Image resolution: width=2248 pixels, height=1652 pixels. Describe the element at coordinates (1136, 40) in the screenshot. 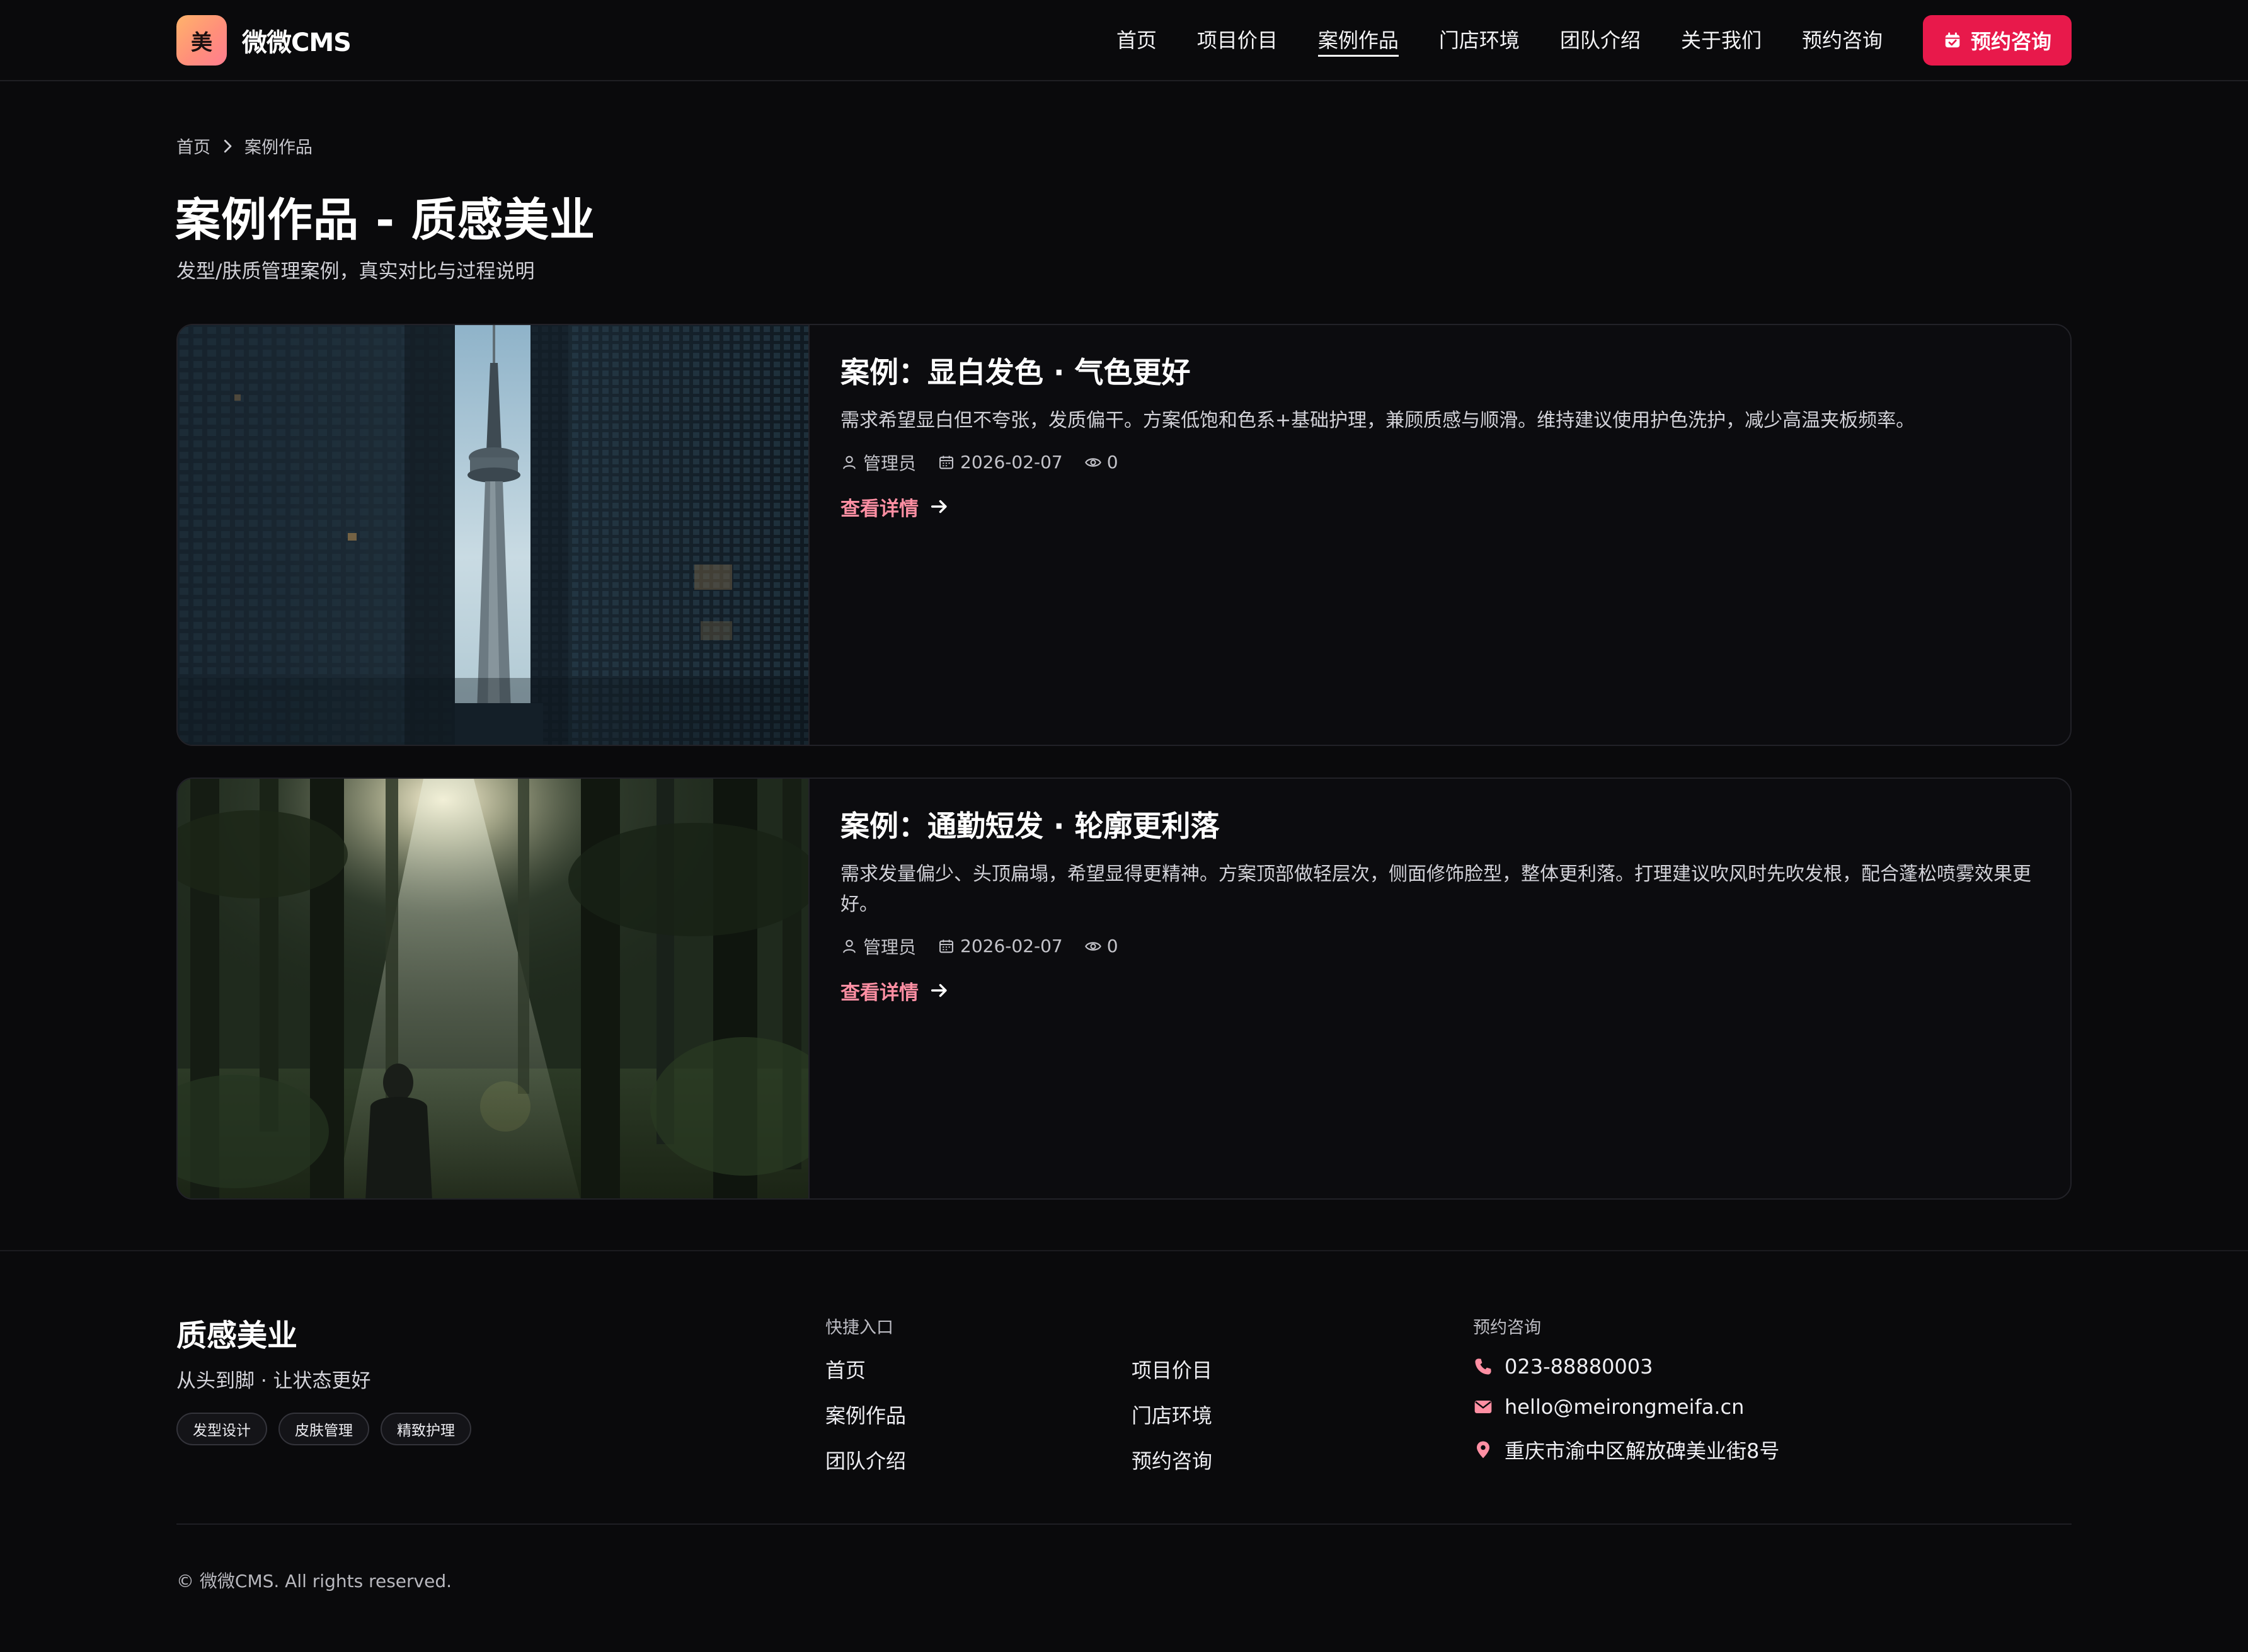

I see `nav-home: 首页` at that location.